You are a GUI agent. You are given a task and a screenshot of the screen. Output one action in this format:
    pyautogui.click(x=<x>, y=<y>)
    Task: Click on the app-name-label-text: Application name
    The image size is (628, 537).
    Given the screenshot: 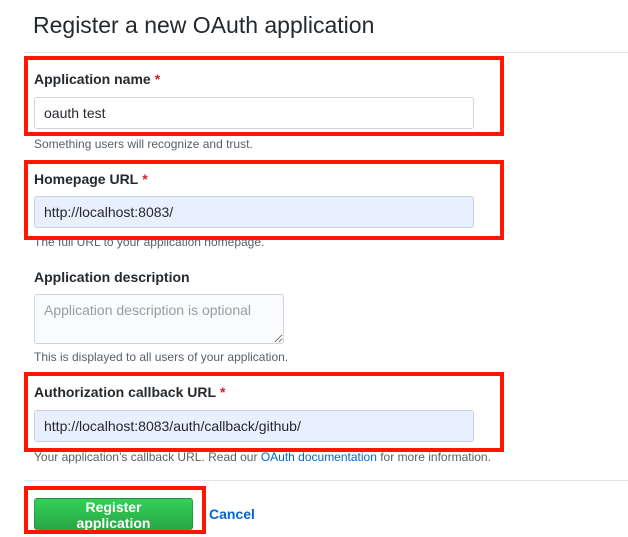 What is the action you would take?
    pyautogui.click(x=92, y=79)
    